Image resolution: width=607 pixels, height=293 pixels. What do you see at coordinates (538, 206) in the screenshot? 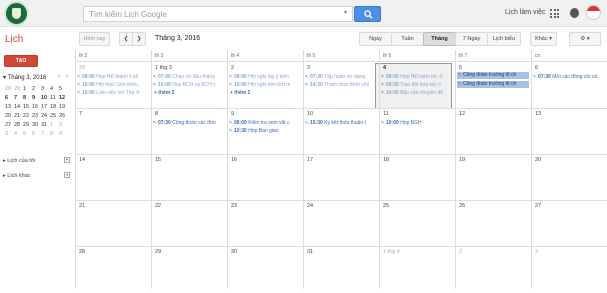
I see `day-number: 27` at bounding box center [538, 206].